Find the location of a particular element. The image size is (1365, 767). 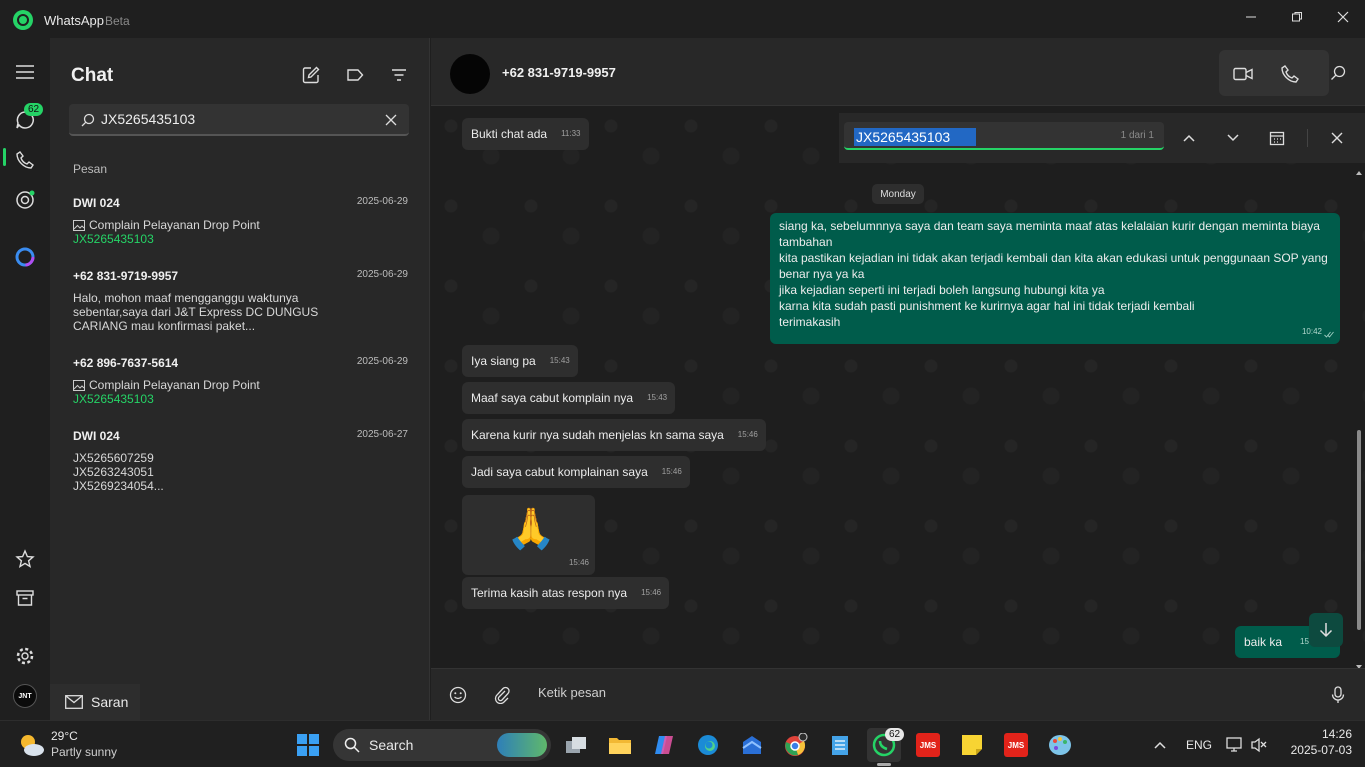

chrome-button is located at coordinates (796, 745).